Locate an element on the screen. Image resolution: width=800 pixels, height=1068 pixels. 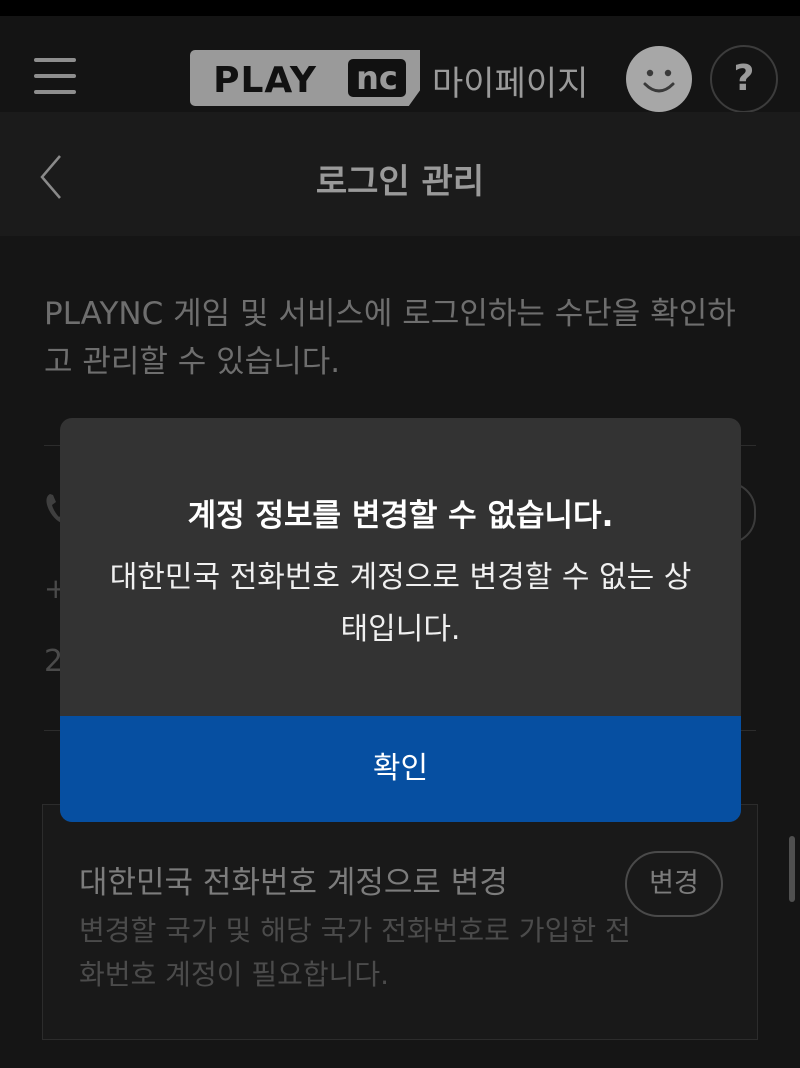
dialog-title: 계정 정보를 변경할 수 없습니다. is located at coordinates (400, 516).